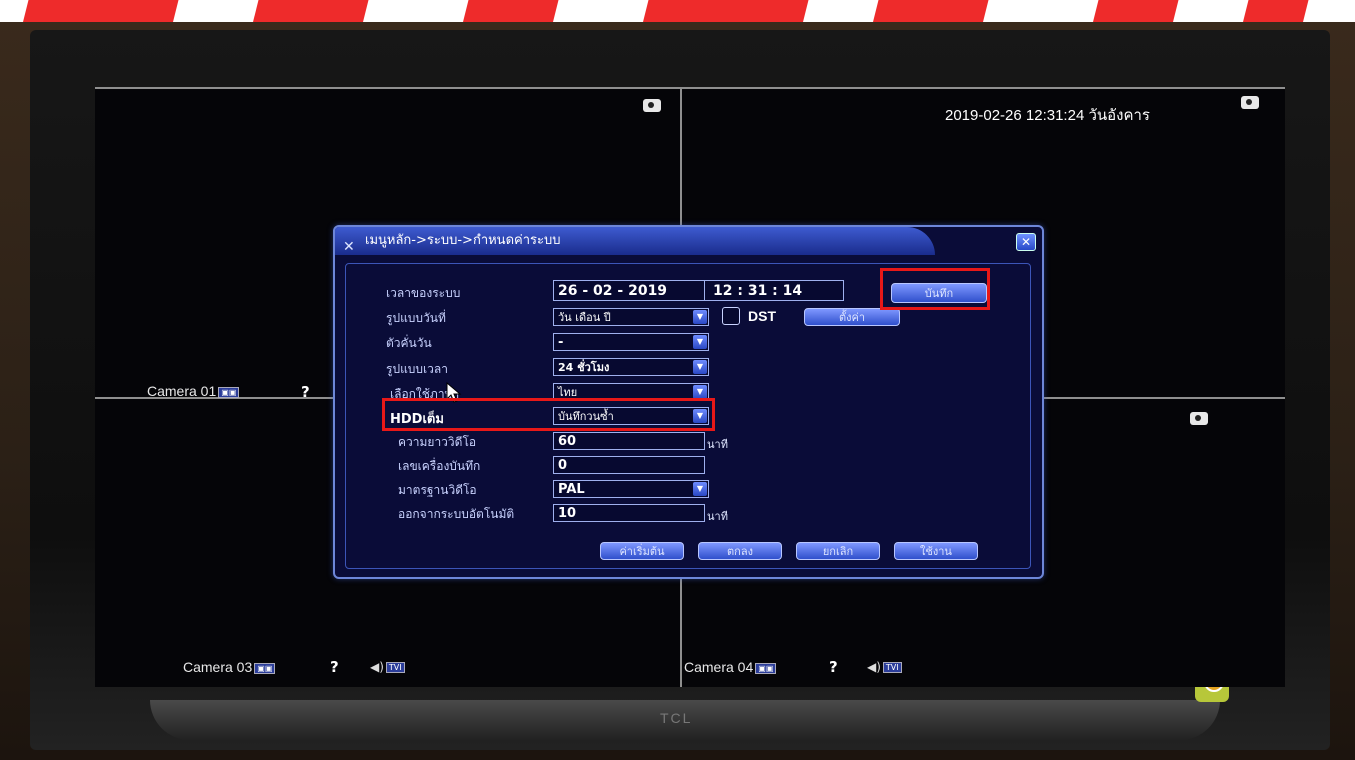 Image resolution: width=1355 pixels, height=760 pixels. Describe the element at coordinates (437, 442) in the screenshot. I see `video-length-label: ความยาววิดีโอ` at that location.